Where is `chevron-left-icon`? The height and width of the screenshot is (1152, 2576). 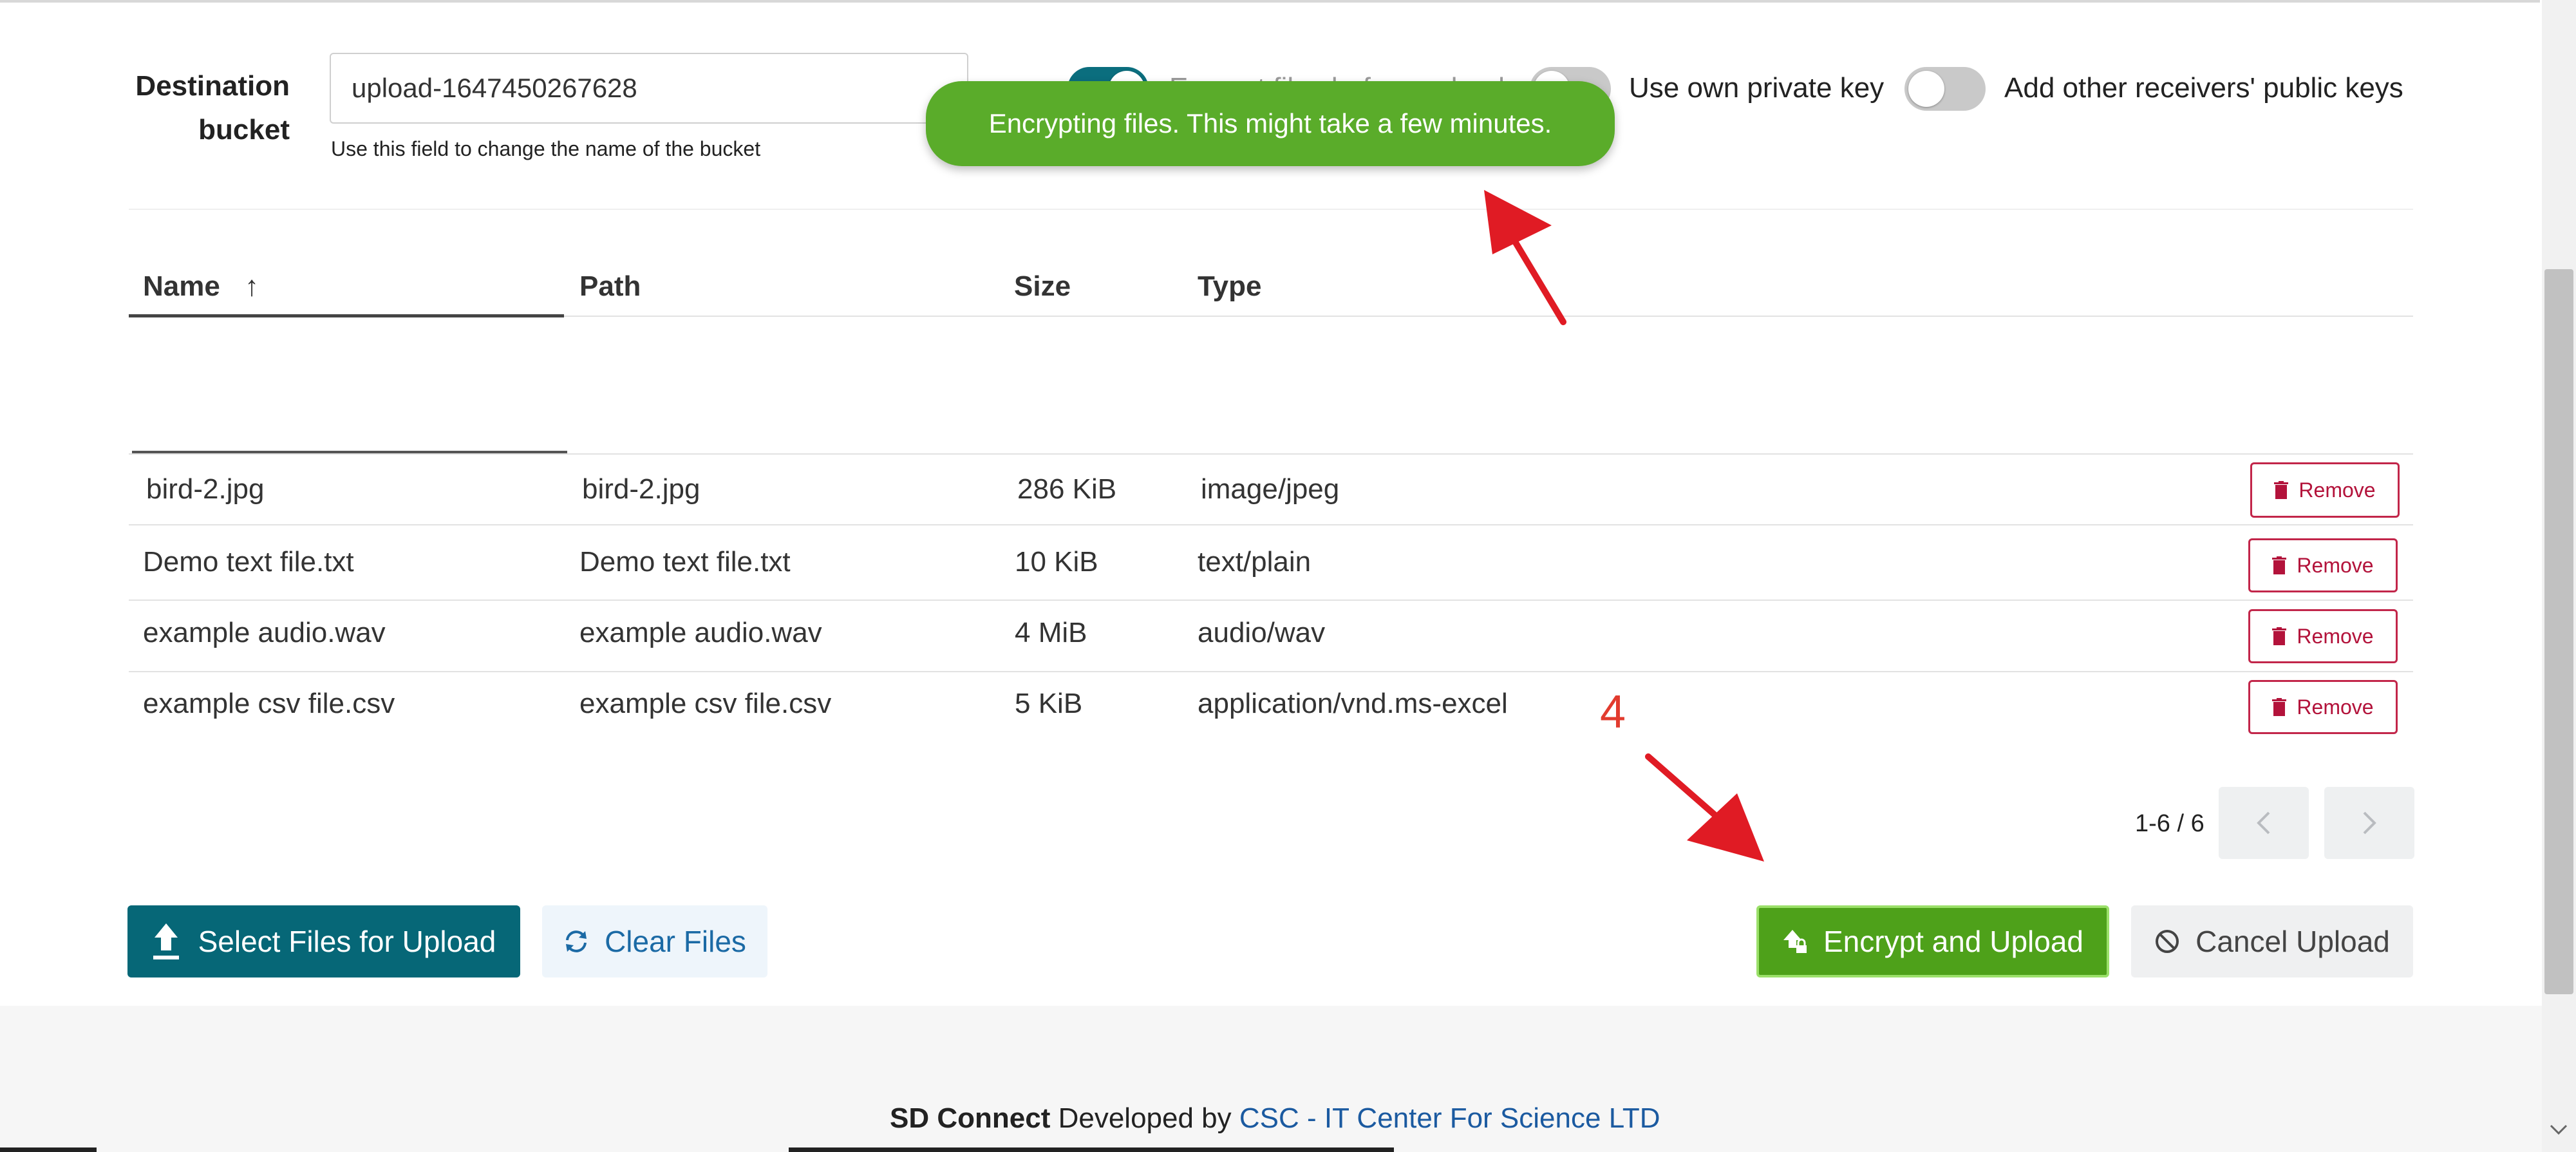
chevron-left-icon is located at coordinates (2263, 823).